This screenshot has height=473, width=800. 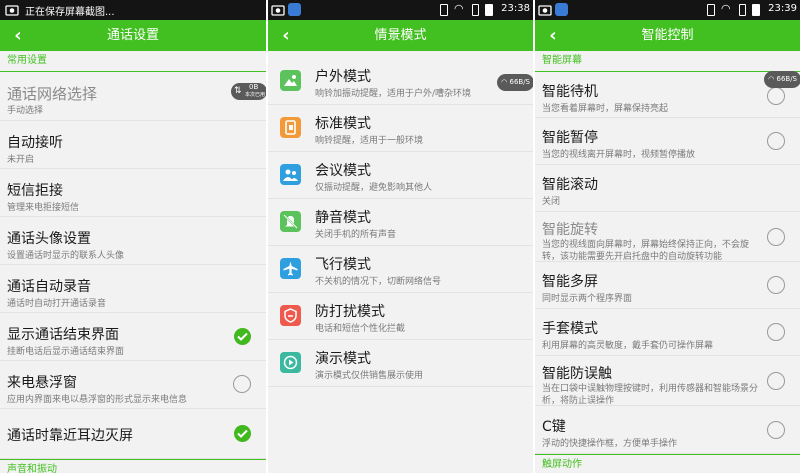 What do you see at coordinates (133, 241) in the screenshot?
I see `setting-row-avatar: 通话头像设置 设置通话时显示的联系人头像` at bounding box center [133, 241].